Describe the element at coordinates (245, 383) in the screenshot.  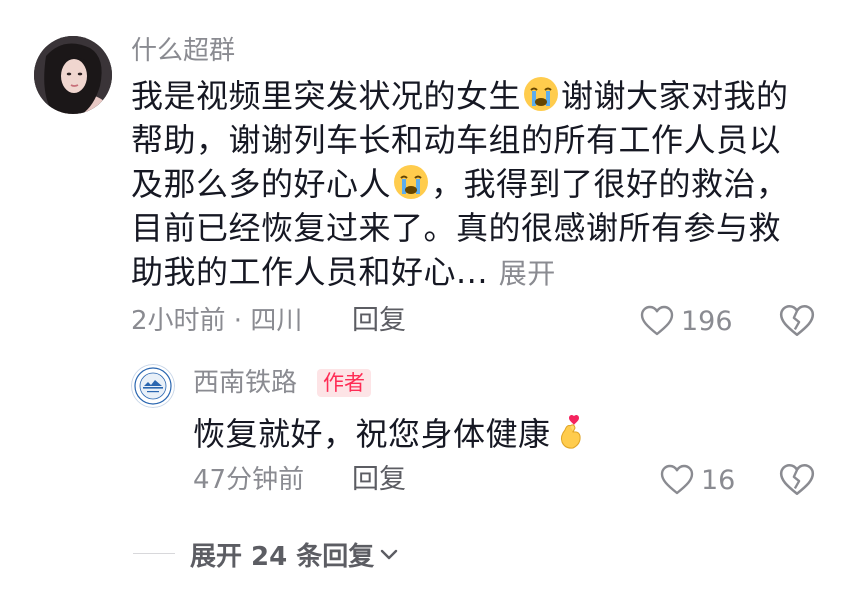
I see `reply-username: 西南铁路` at that location.